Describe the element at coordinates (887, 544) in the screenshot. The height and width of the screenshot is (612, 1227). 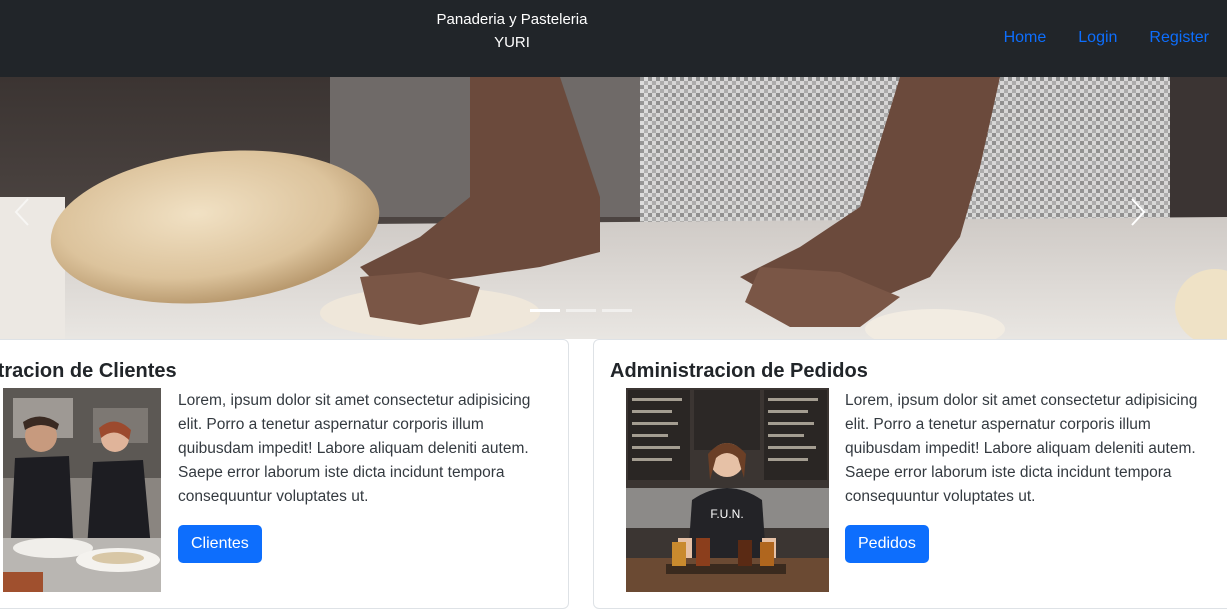
I see `pedidos-button: Pedidos` at that location.